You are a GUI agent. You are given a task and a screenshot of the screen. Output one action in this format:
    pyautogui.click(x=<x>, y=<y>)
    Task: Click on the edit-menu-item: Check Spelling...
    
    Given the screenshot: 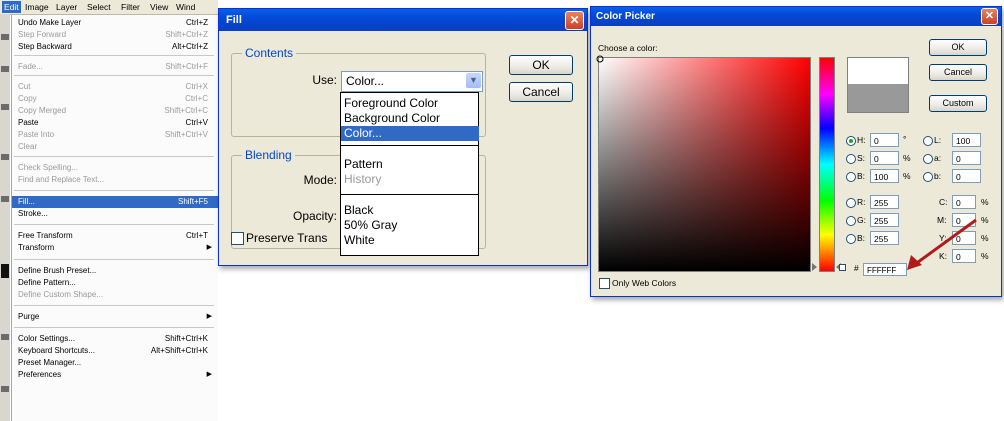 What is the action you would take?
    pyautogui.click(x=115, y=168)
    